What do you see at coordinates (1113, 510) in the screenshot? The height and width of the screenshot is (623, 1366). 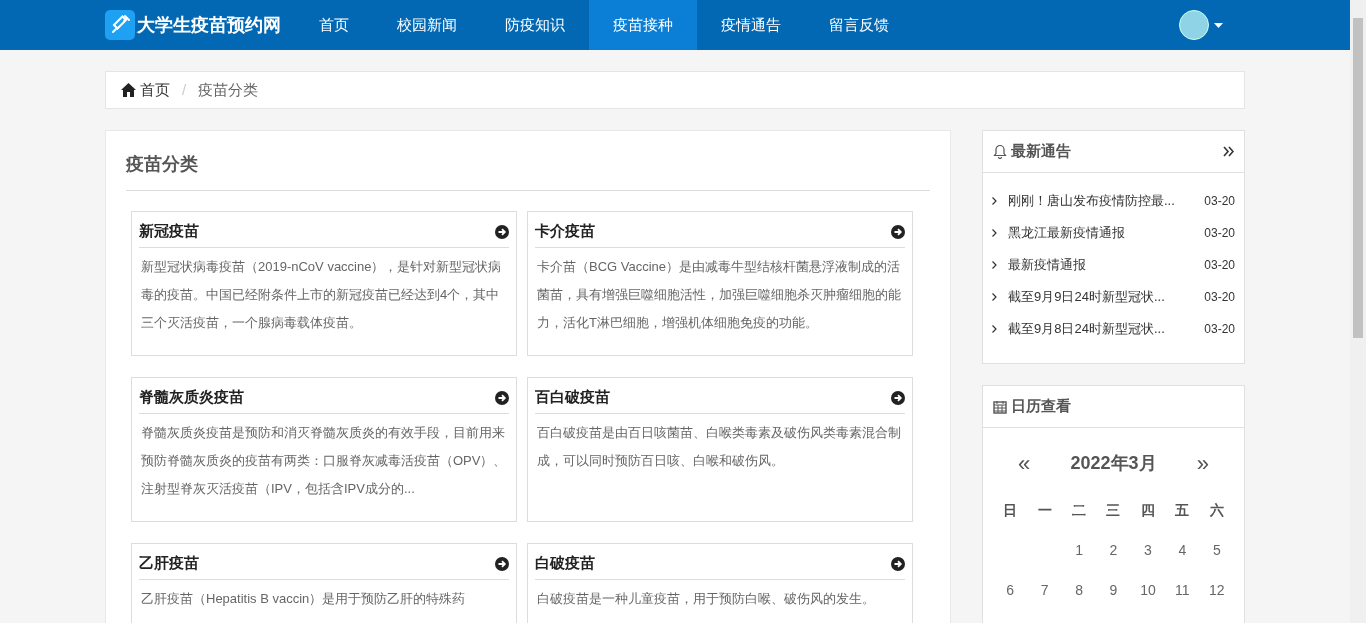 I see `weekday-label: 三` at bounding box center [1113, 510].